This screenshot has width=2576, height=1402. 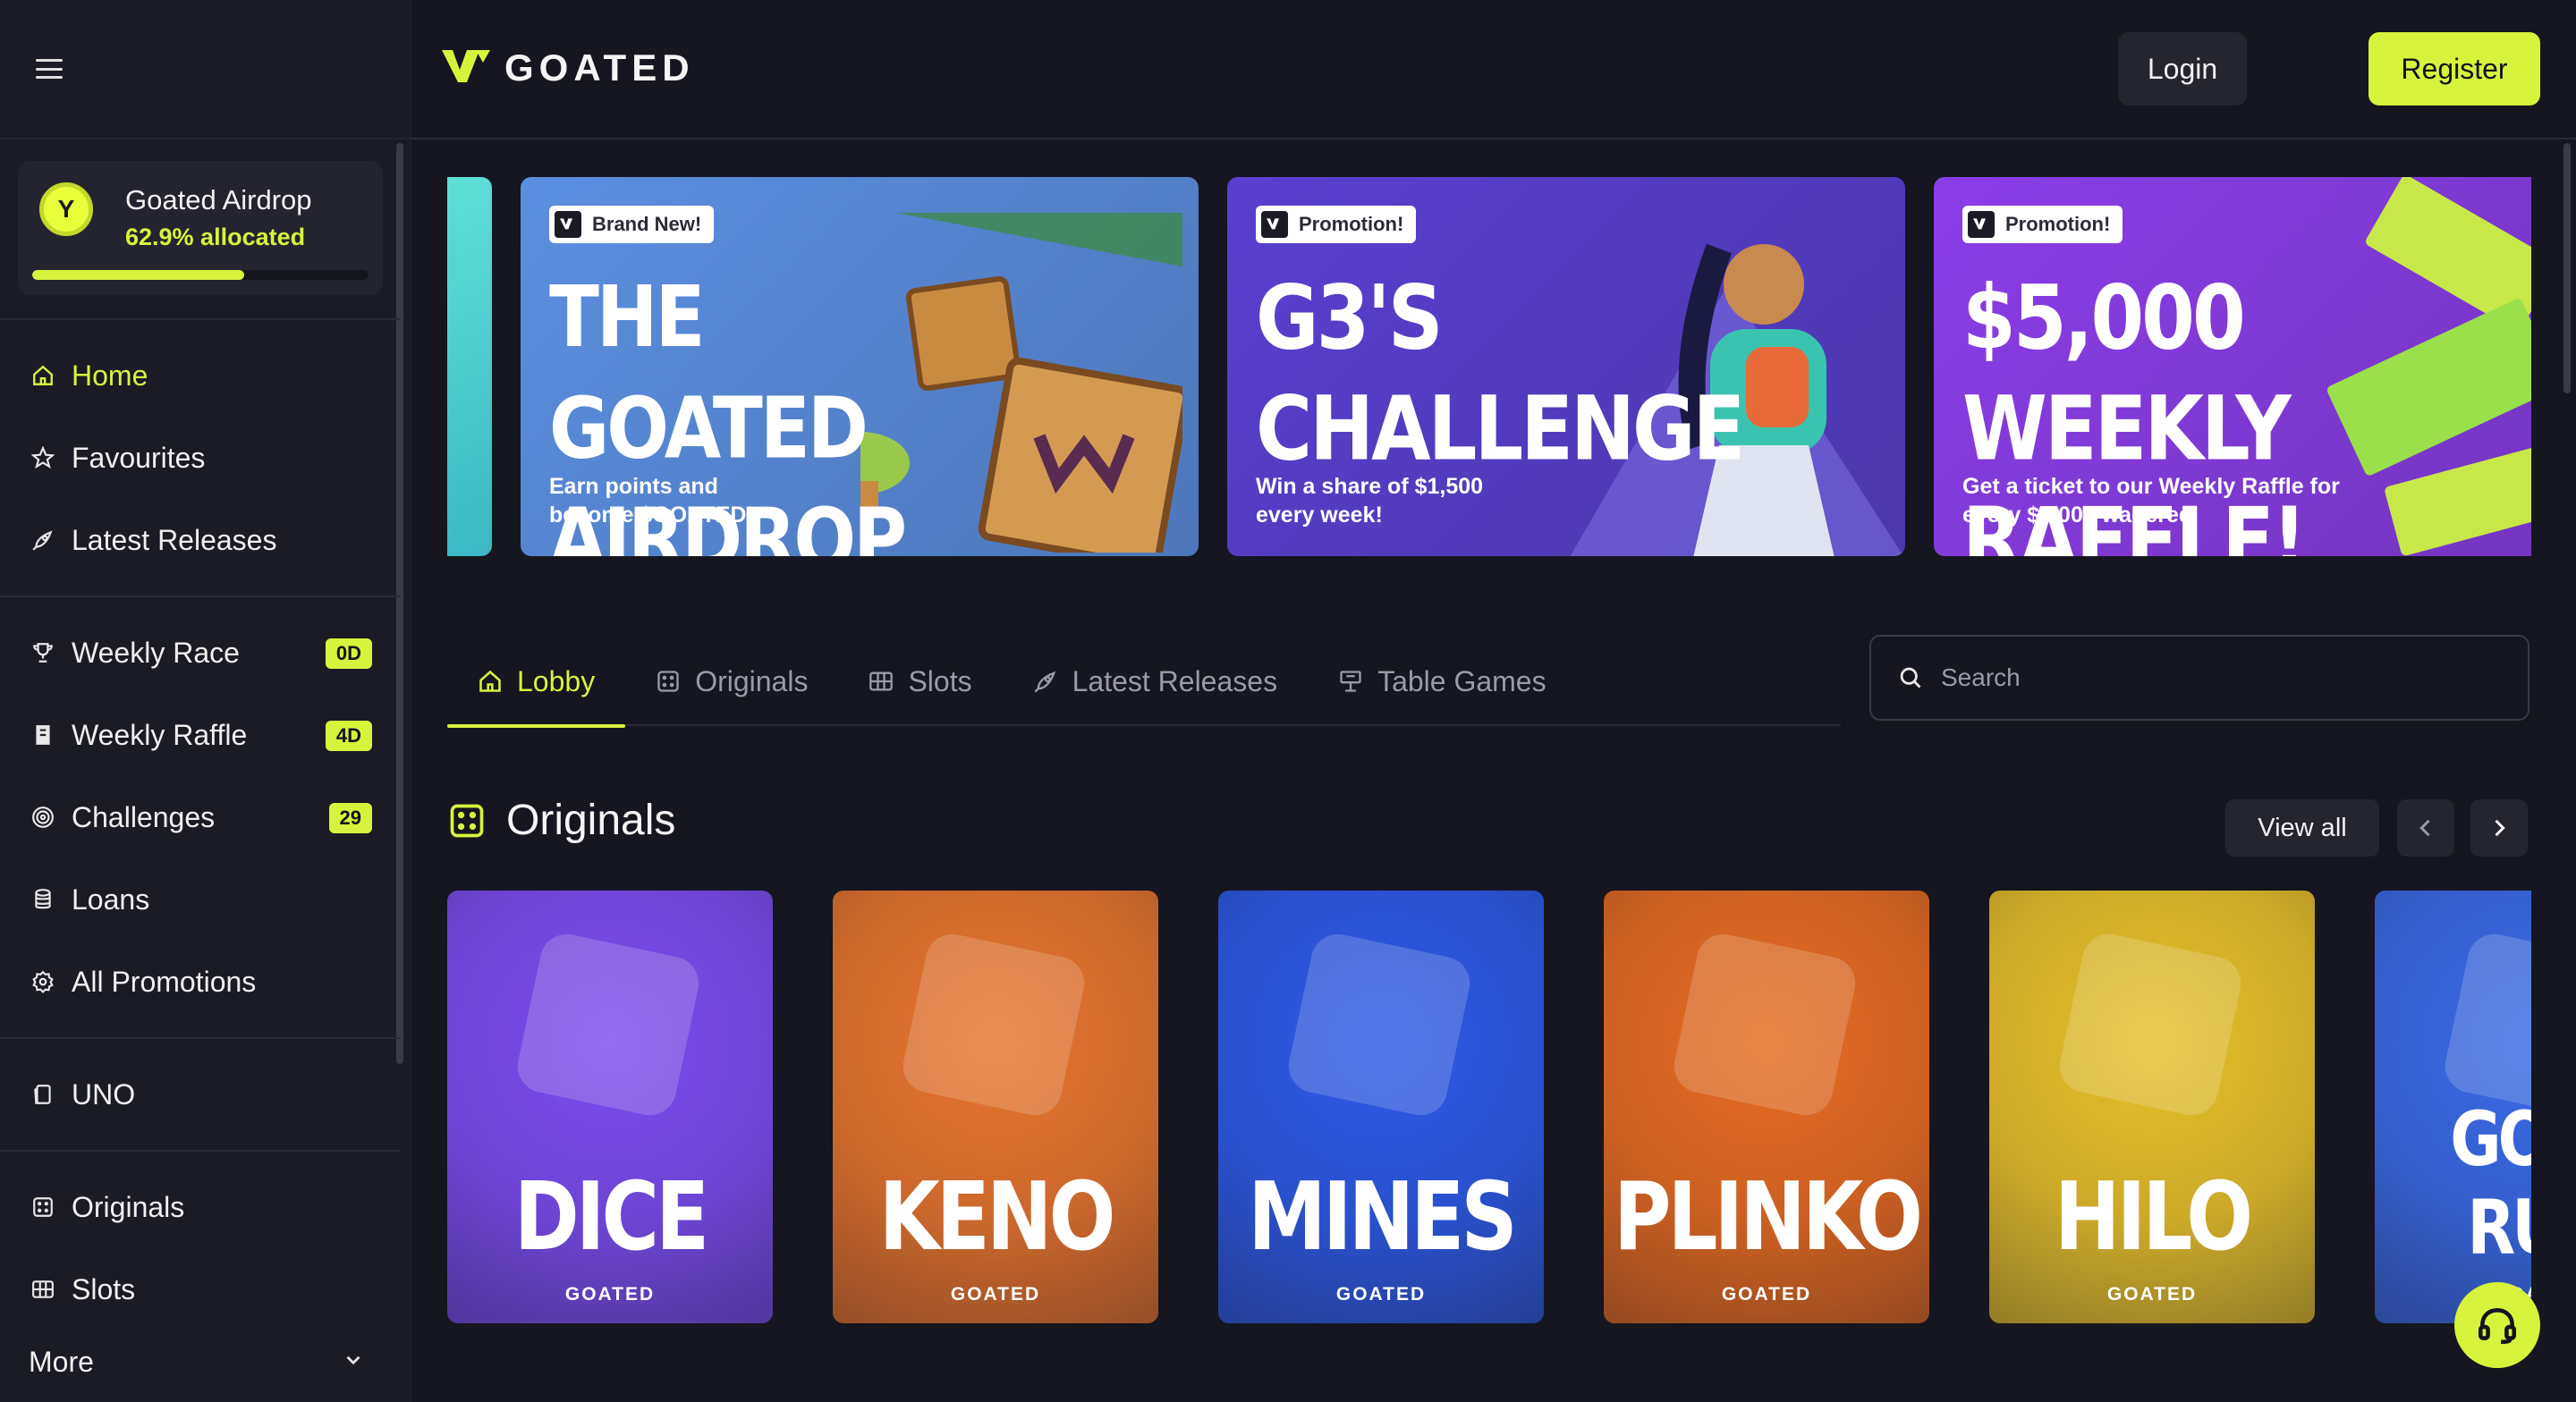 What do you see at coordinates (200, 1361) in the screenshot?
I see `sidebar-more-toggle: More` at bounding box center [200, 1361].